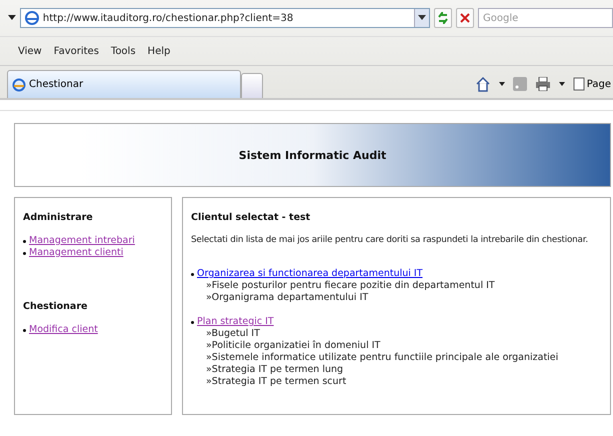 This screenshot has height=436, width=613. What do you see at coordinates (251, 217) in the screenshot?
I see `content-heading: Clientul selectat - test` at bounding box center [251, 217].